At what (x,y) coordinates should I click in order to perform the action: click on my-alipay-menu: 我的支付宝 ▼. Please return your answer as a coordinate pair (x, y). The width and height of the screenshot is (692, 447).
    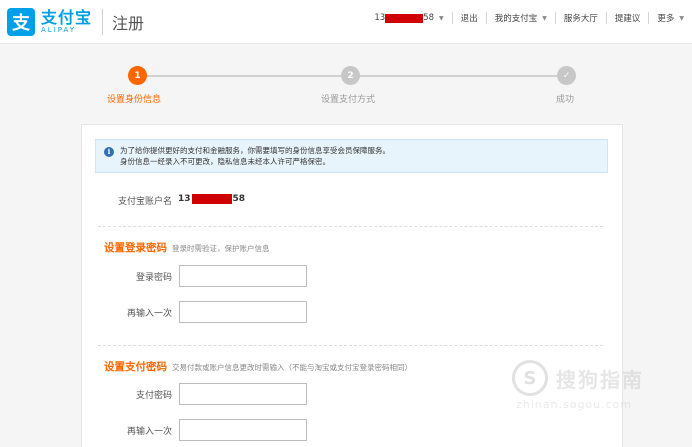
    Looking at the image, I should click on (520, 18).